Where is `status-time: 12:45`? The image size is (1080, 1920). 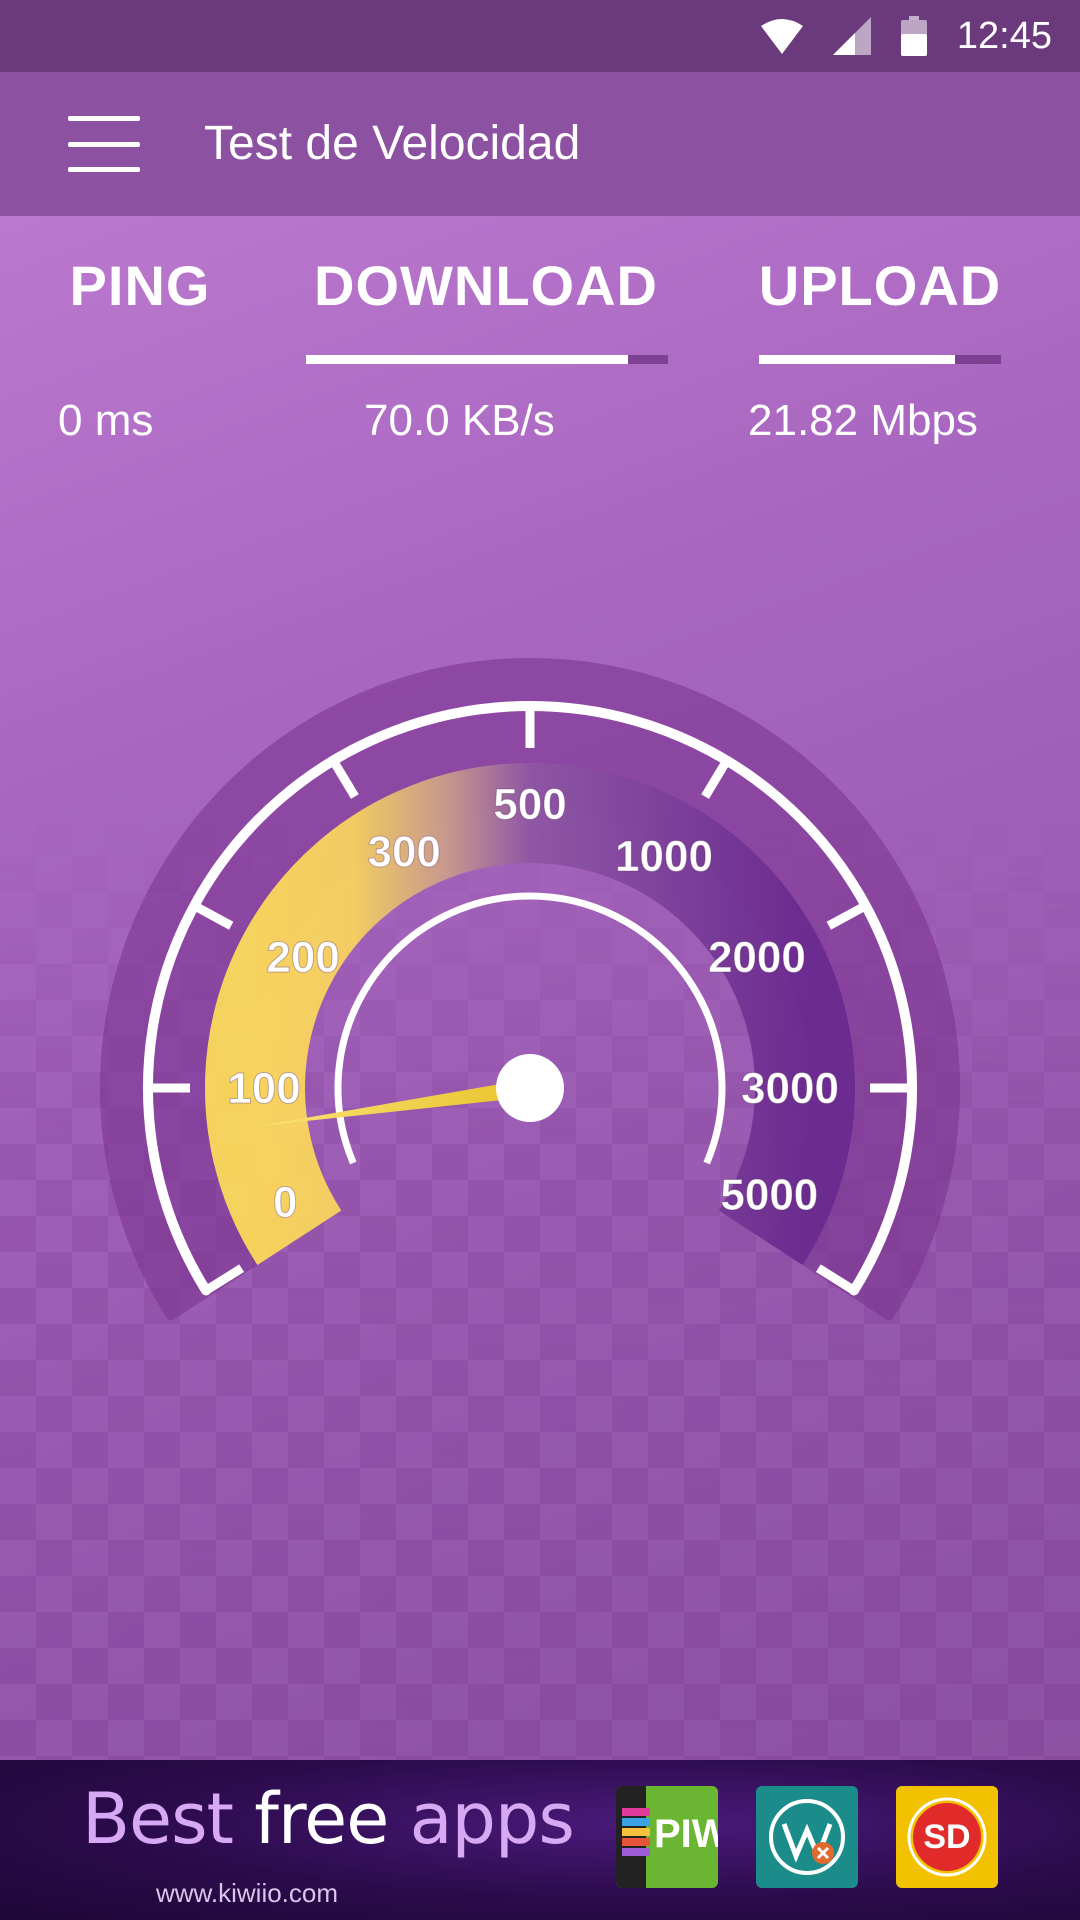
status-time: 12:45 is located at coordinates (1004, 35).